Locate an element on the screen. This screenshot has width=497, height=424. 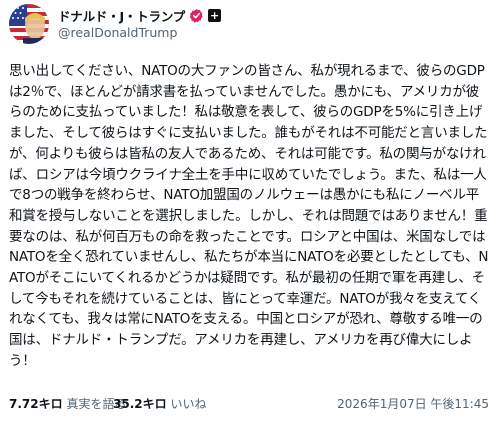
author-handle: @realDonaldTrump is located at coordinates (117, 32).